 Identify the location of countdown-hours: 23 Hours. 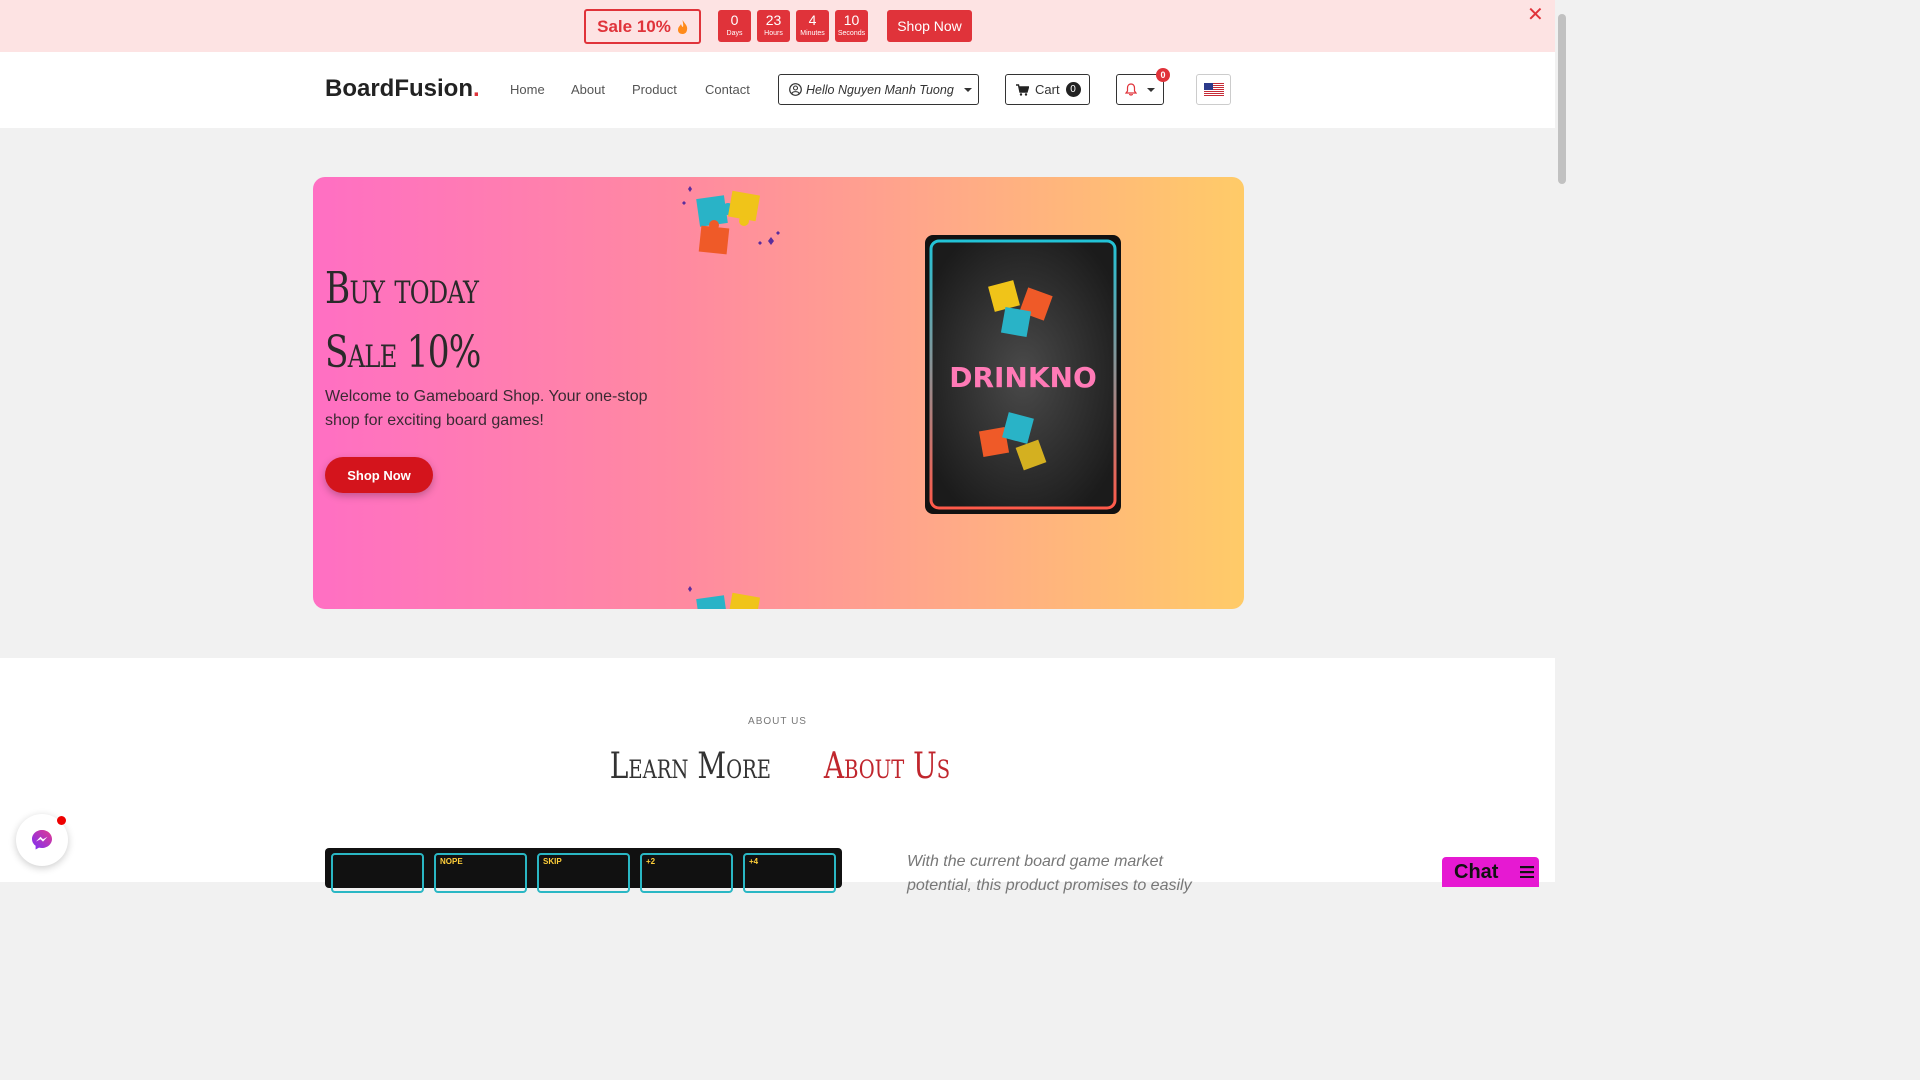
(773, 26).